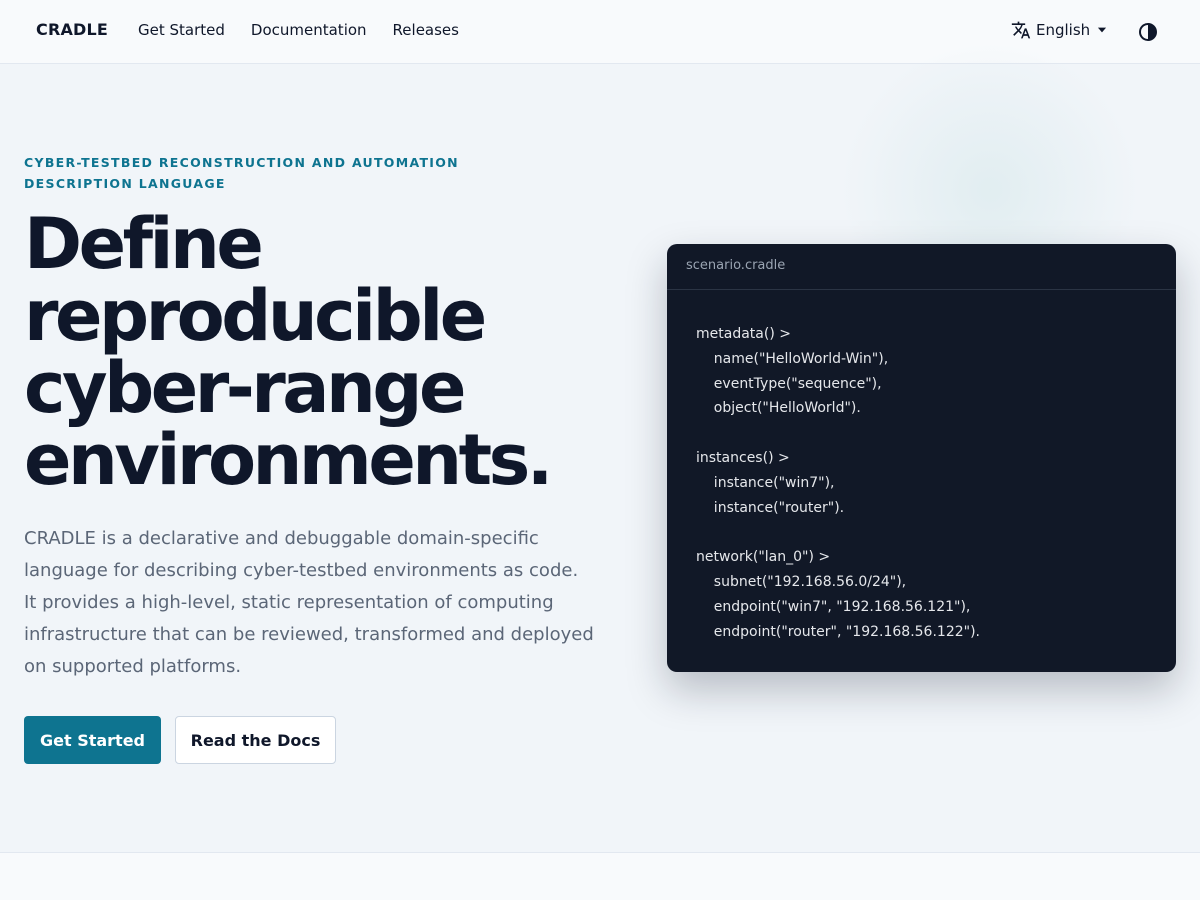  Describe the element at coordinates (1102, 30) in the screenshot. I see `caret-down-icon` at that location.